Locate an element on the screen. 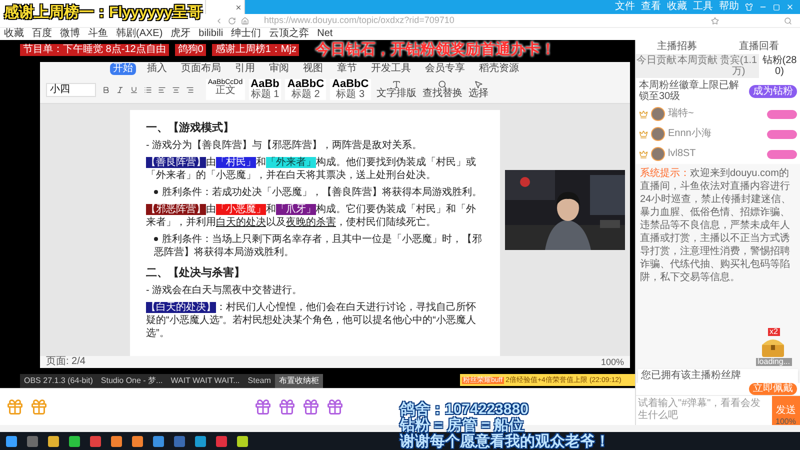  bookmark: 收藏 is located at coordinates (14, 34).